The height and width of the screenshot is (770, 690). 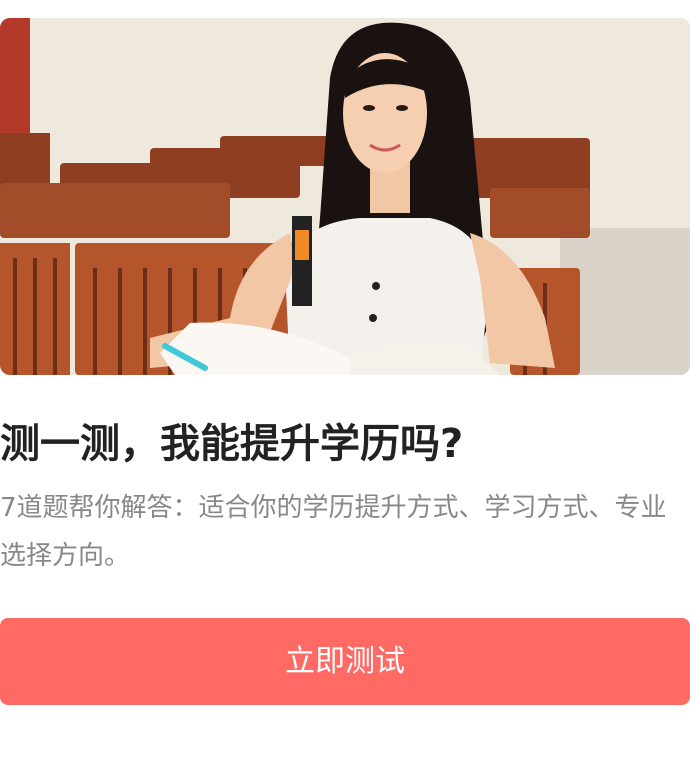 What do you see at coordinates (333, 532) in the screenshot?
I see `quiz-description: 7道题帮你解答：适合你的学历提升方式、学习方式、专业选择方向。` at bounding box center [333, 532].